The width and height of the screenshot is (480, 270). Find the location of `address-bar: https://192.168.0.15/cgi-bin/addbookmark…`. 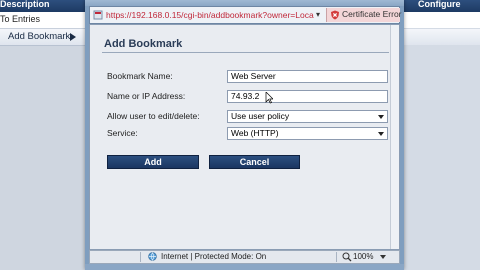

address-bar: https://192.168.0.15/cgi-bin/addbookmark… is located at coordinates (245, 15).